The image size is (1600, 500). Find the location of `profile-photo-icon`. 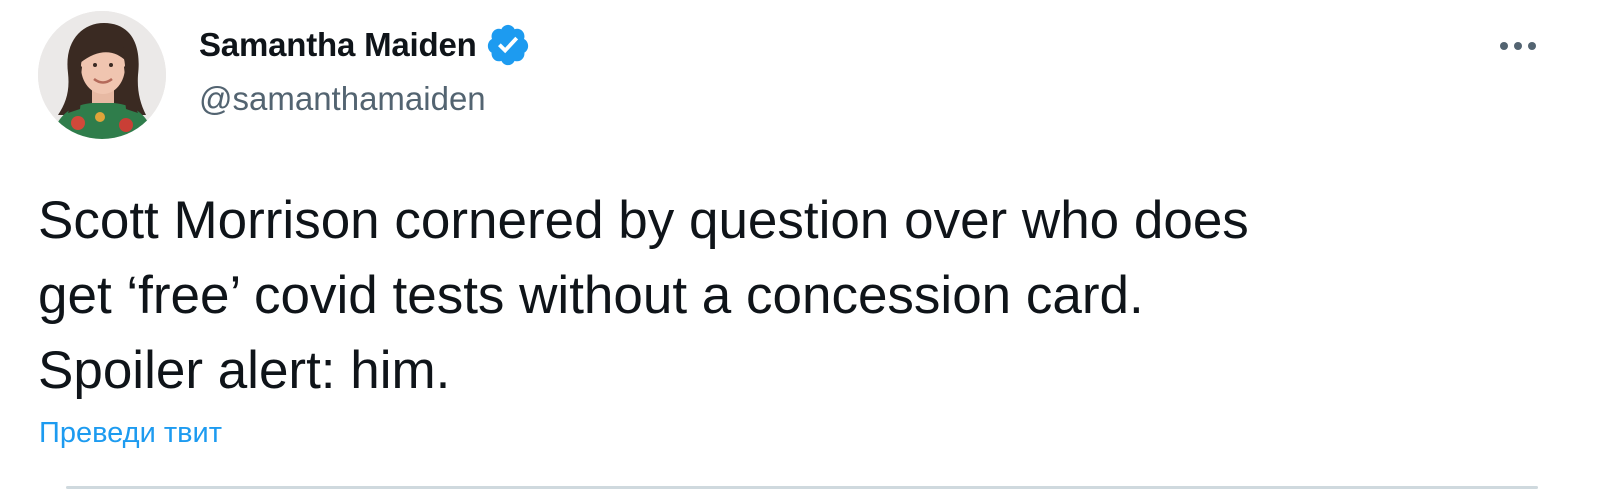

profile-photo-icon is located at coordinates (102, 75).